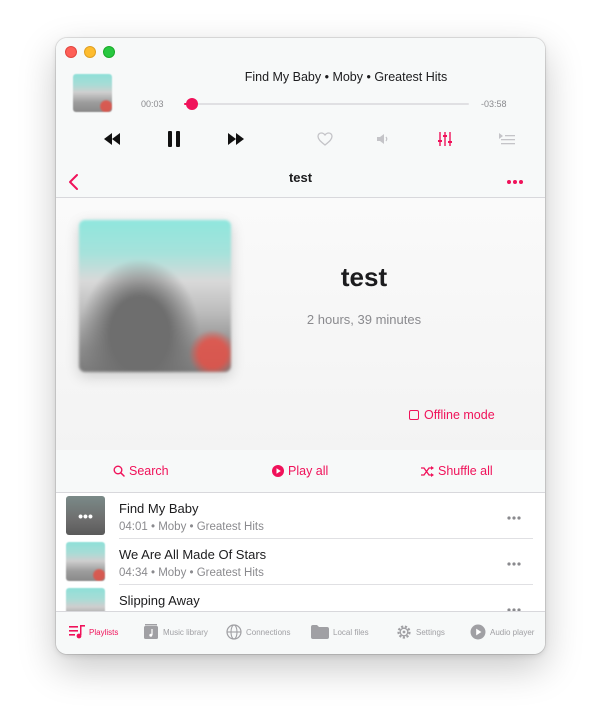  What do you see at coordinates (268, 632) in the screenshot?
I see `tab-label: Connections` at bounding box center [268, 632].